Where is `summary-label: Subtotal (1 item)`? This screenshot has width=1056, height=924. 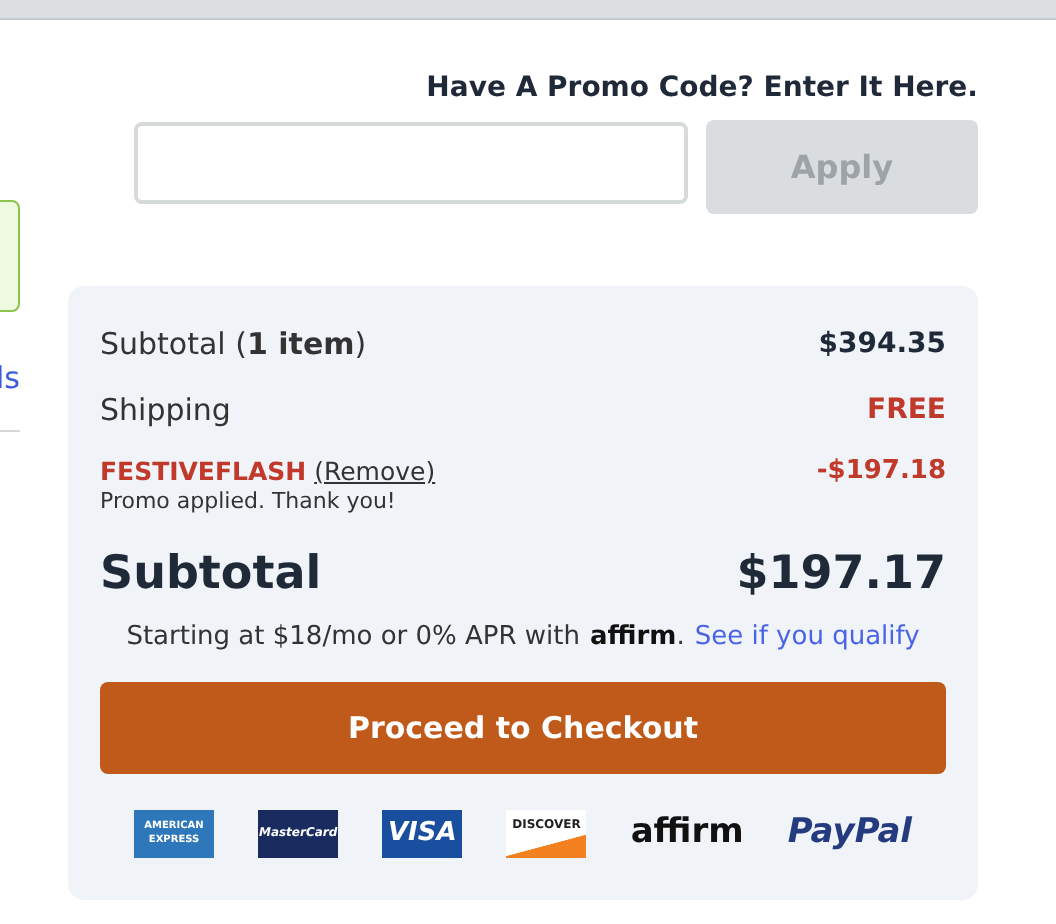
summary-label: Subtotal (1 item) is located at coordinates (233, 345).